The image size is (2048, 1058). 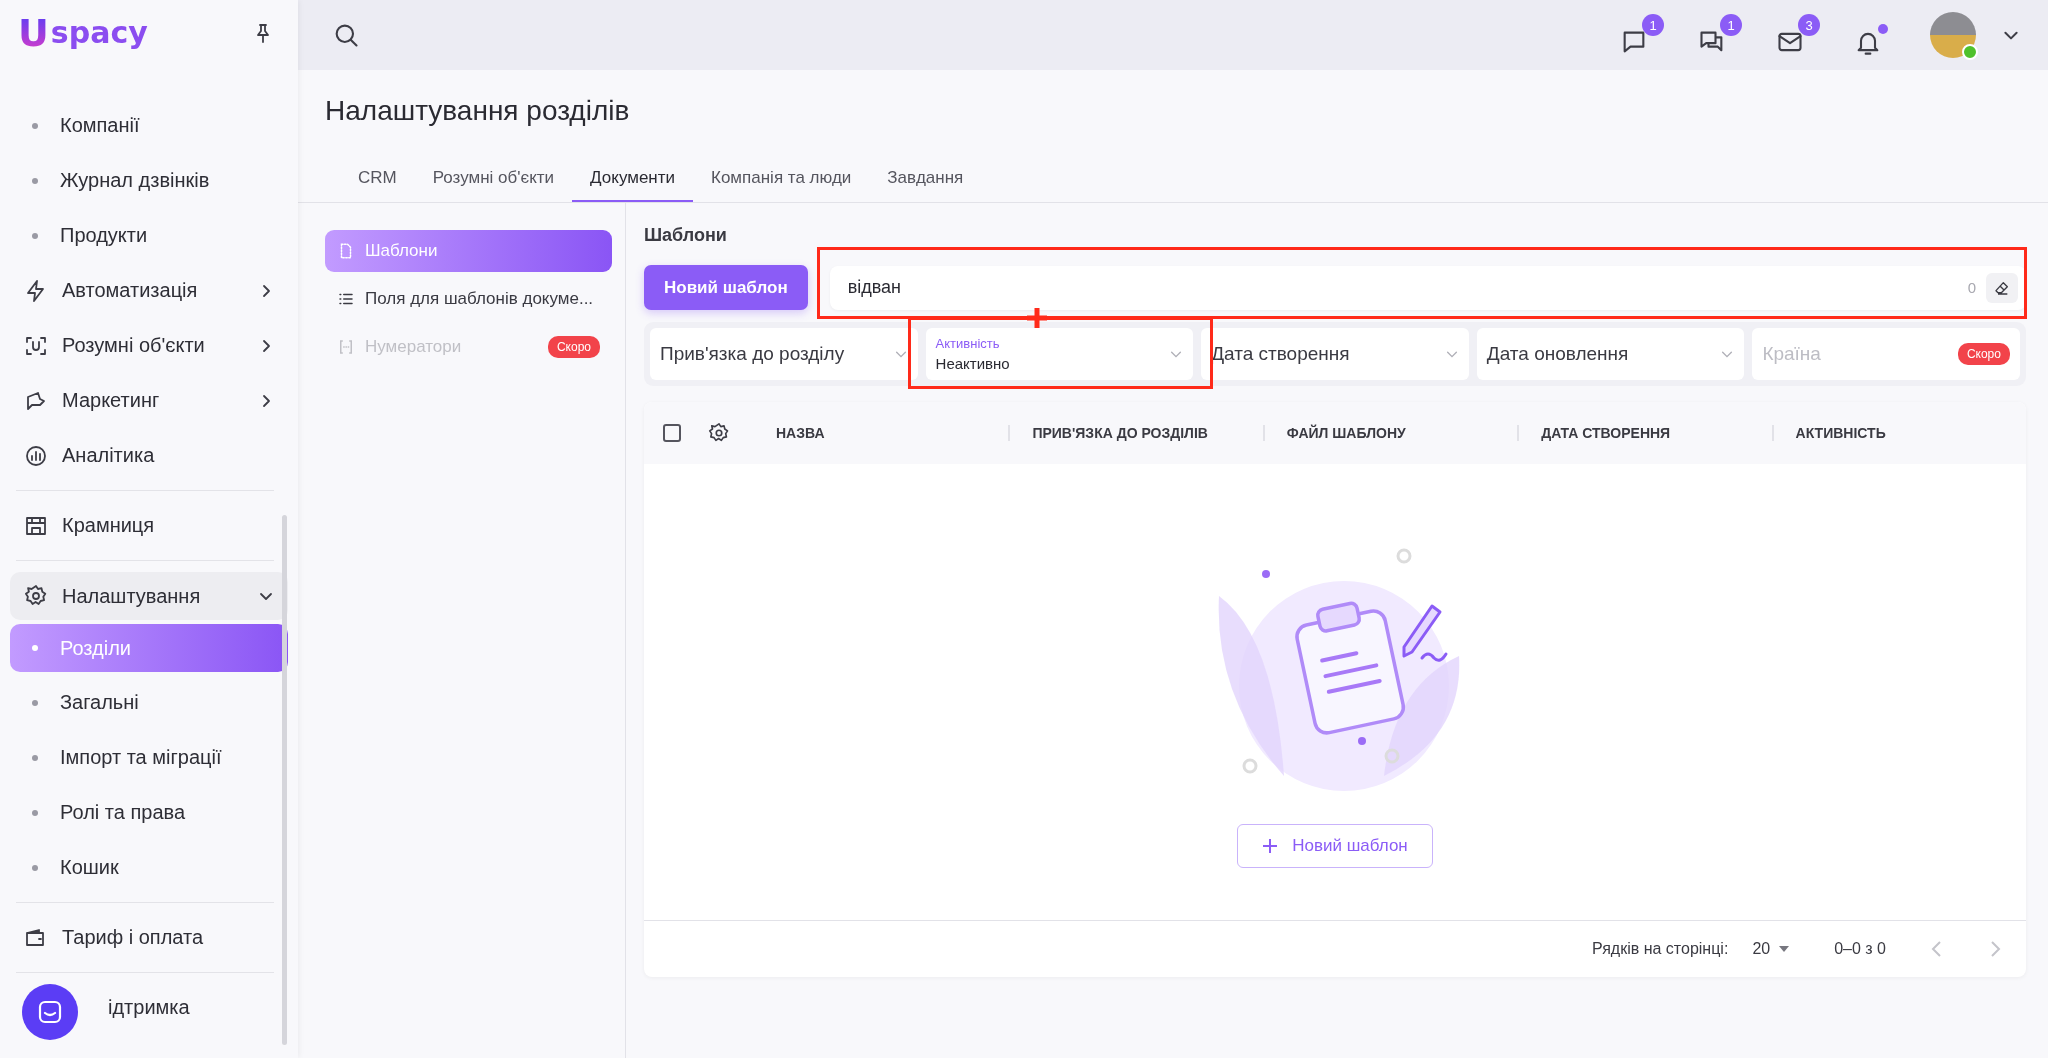 What do you see at coordinates (753, 354) in the screenshot?
I see `filter-label: Прив'язка до розділу` at bounding box center [753, 354].